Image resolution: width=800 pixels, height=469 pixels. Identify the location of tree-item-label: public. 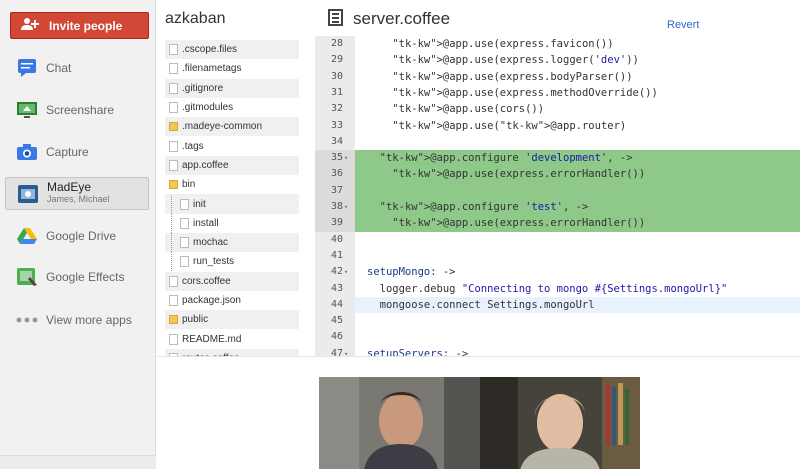
(195, 320).